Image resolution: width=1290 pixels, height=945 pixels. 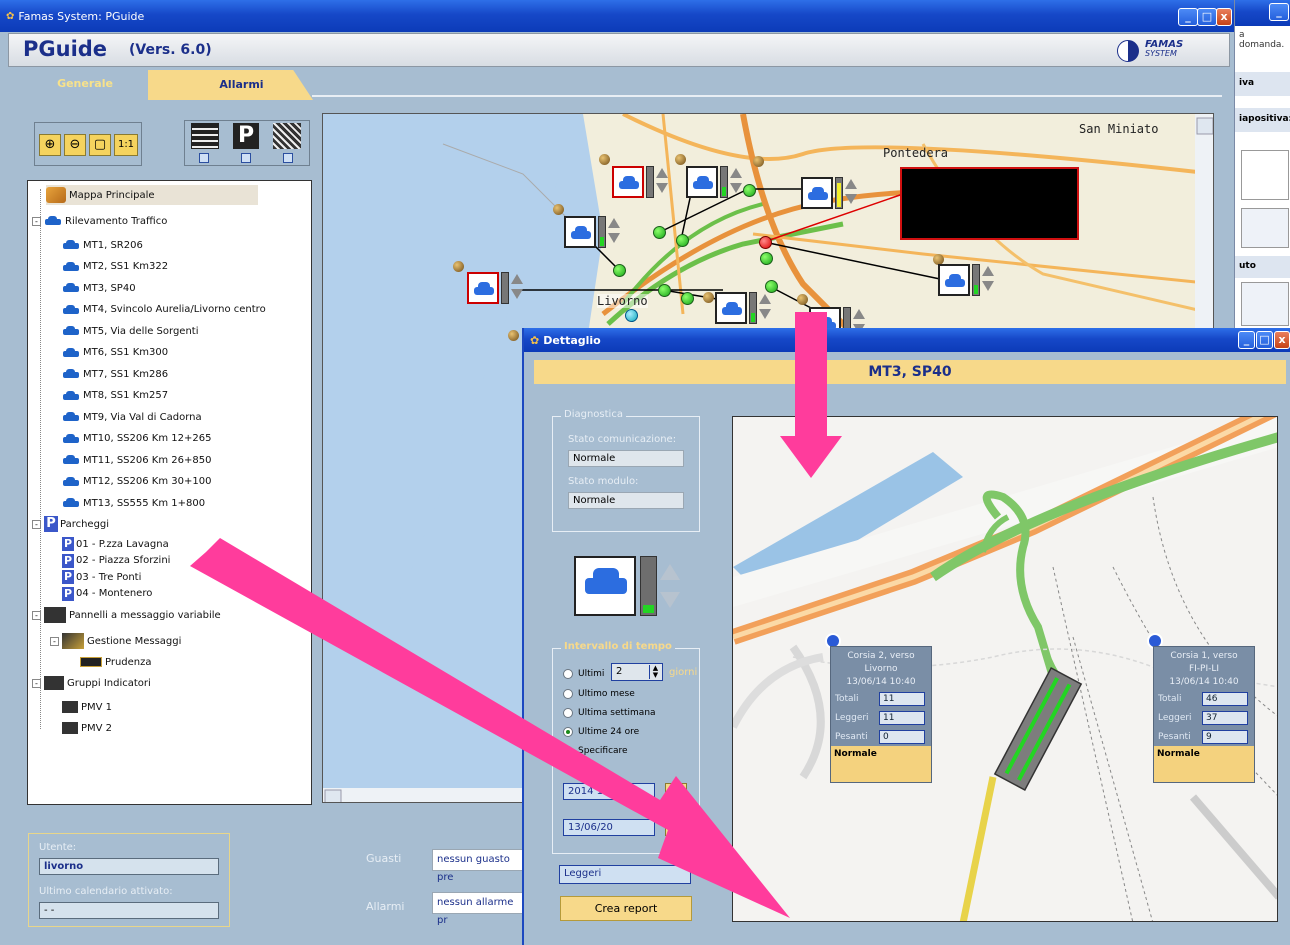 I want to click on one-to-one-button: 1:1, so click(x=126, y=145).